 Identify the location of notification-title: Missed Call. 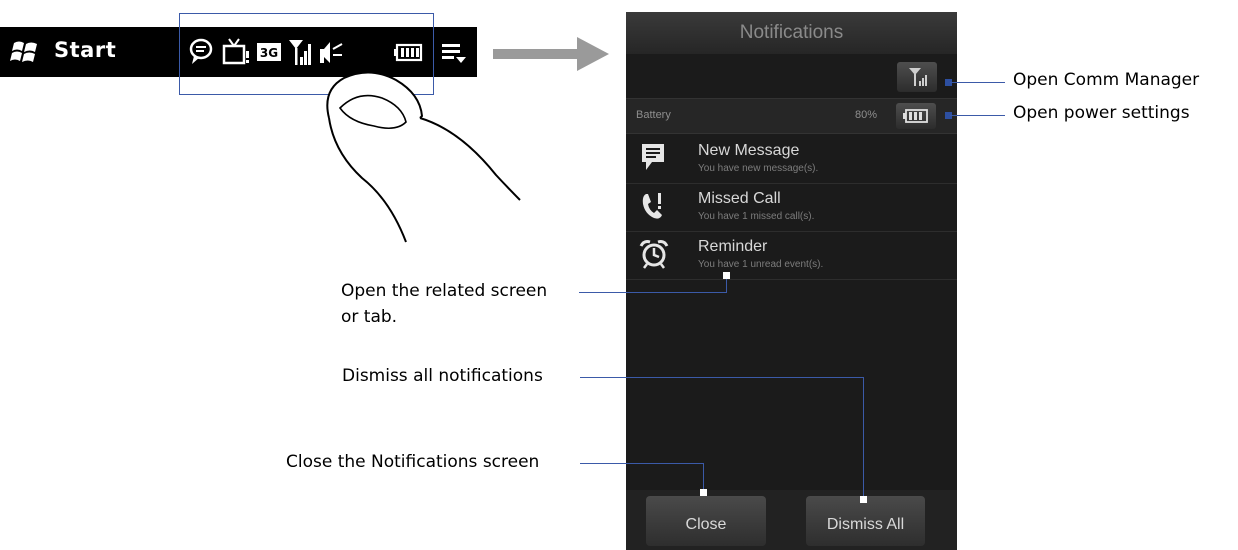
(739, 198).